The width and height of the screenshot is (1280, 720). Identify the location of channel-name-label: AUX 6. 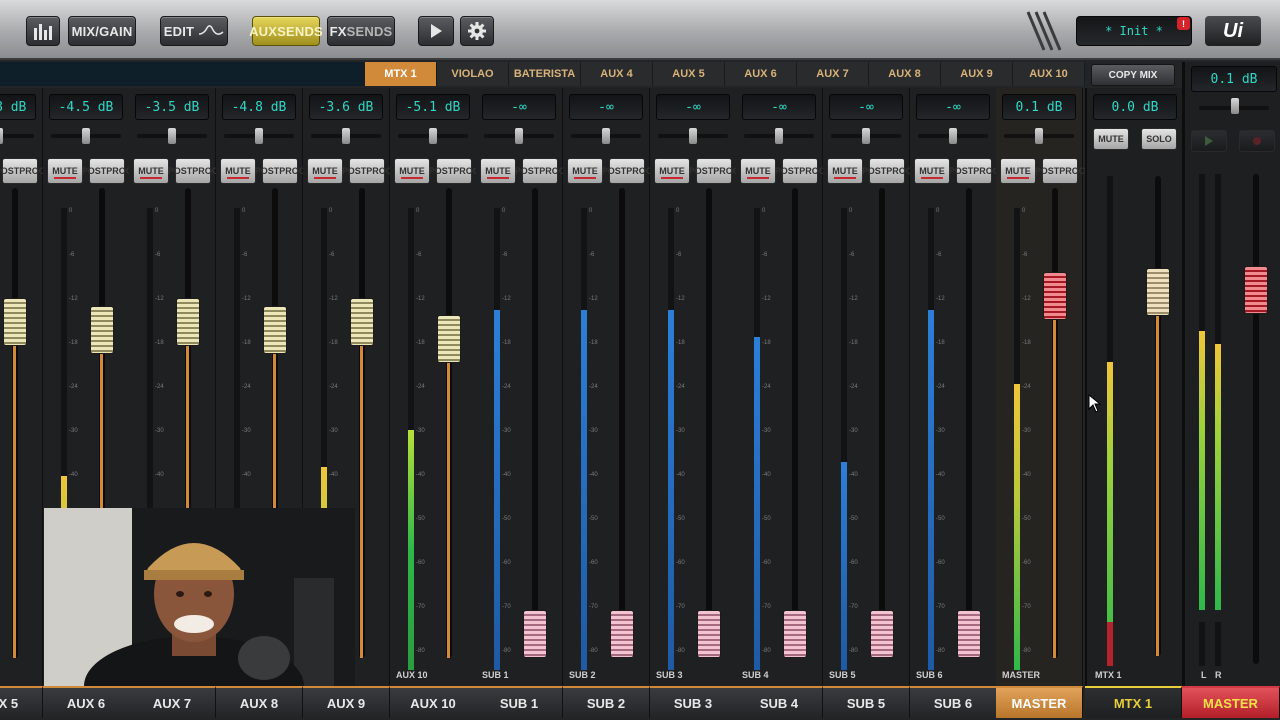
(86, 702).